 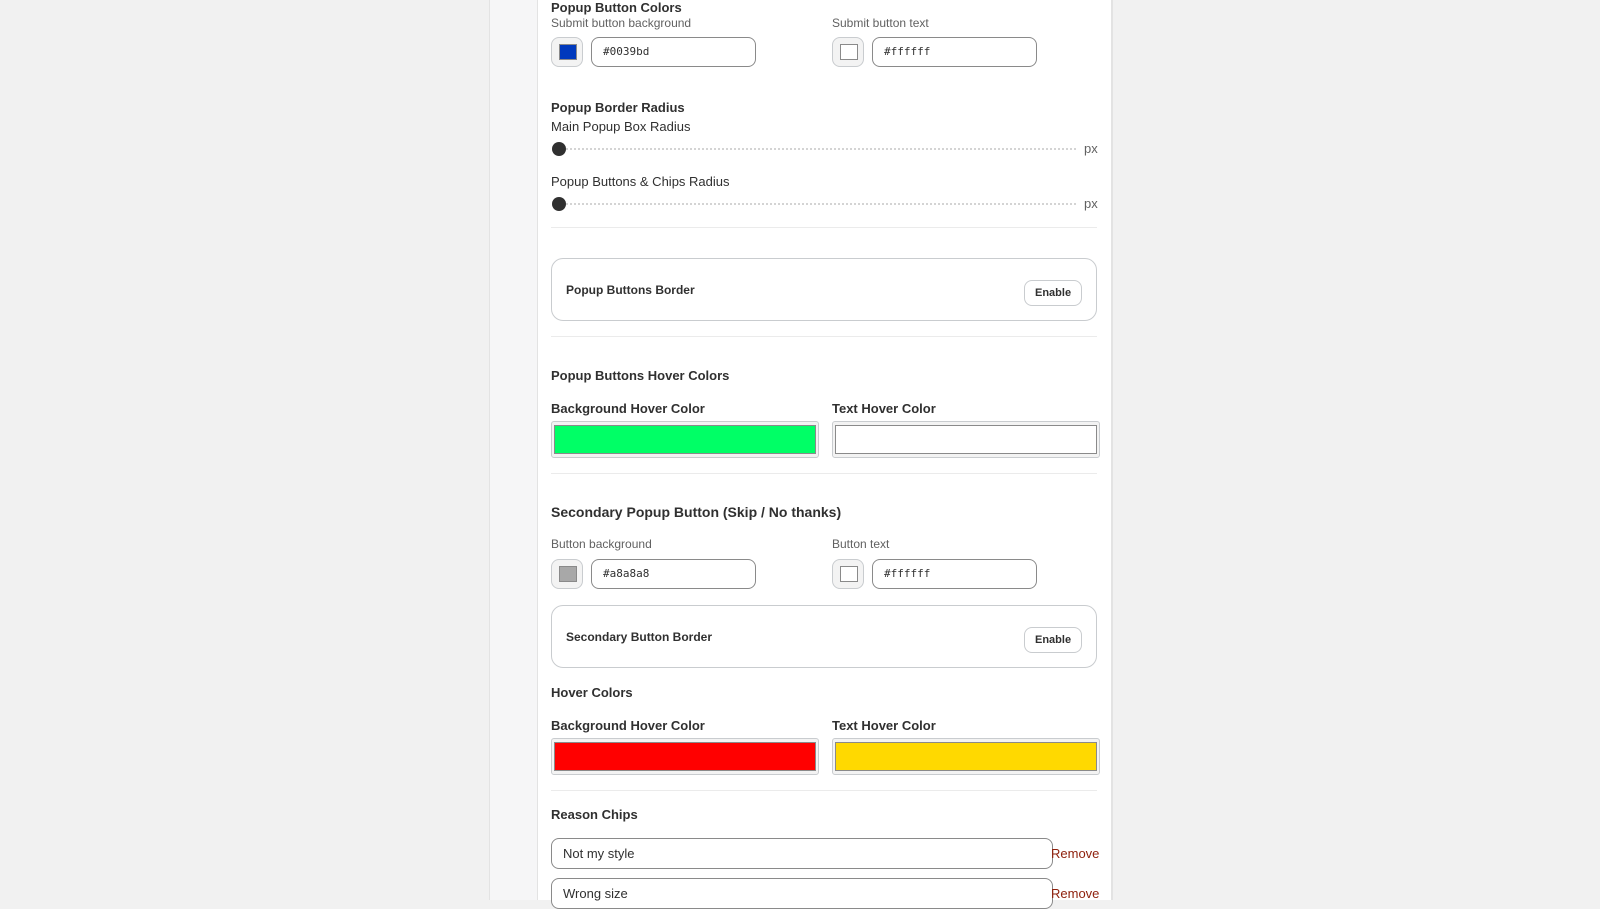 I want to click on secondary-text-label: Button text, so click(x=861, y=544).